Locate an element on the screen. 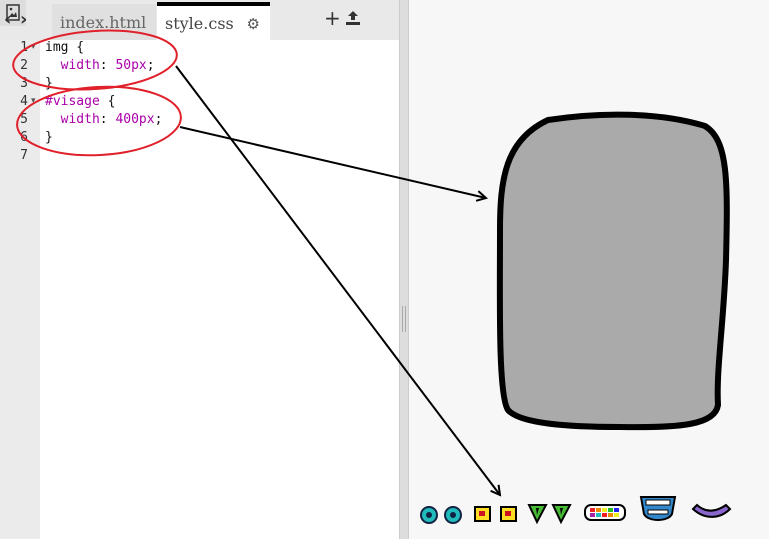 This screenshot has height=539, width=769. tab-index-html: index.html is located at coordinates (104, 22).